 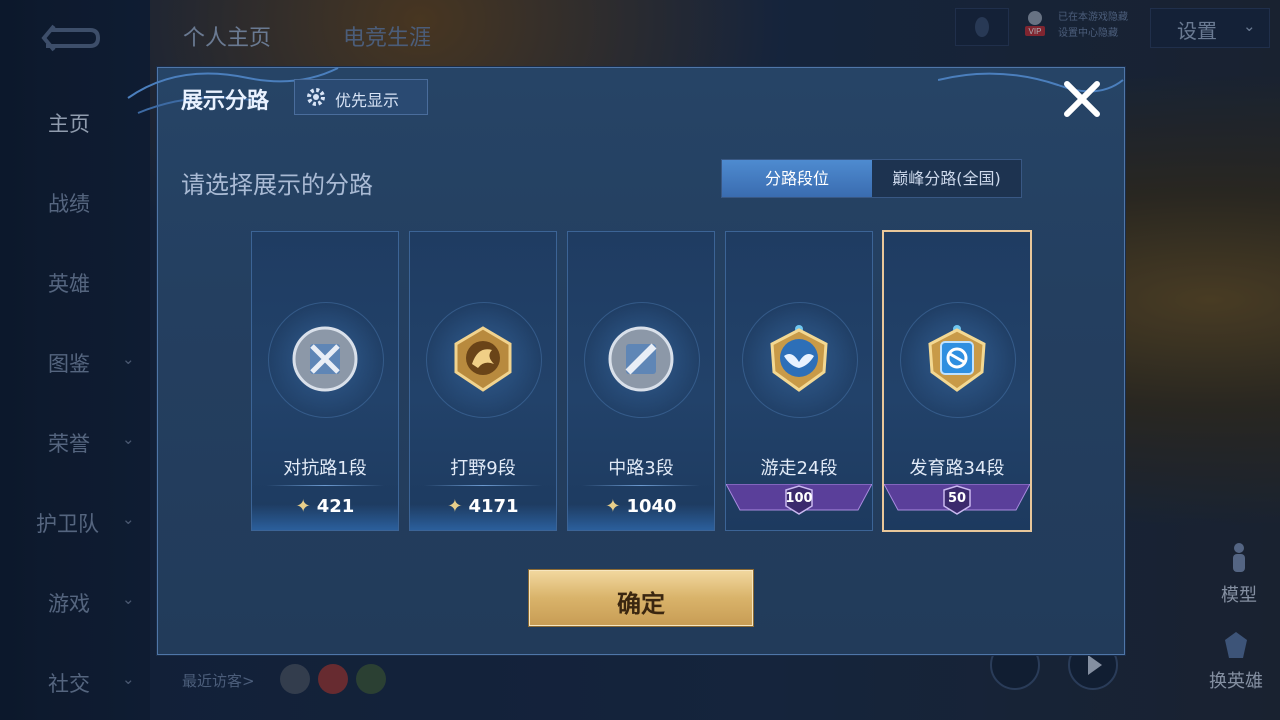 What do you see at coordinates (799, 358) in the screenshot?
I see `gold-wings-emblem-icon` at bounding box center [799, 358].